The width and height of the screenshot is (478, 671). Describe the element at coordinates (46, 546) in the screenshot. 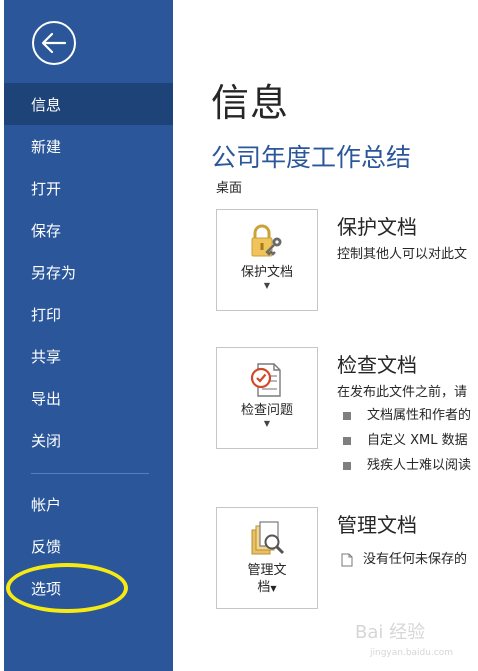

I see `nav-item-label: 反馈` at that location.